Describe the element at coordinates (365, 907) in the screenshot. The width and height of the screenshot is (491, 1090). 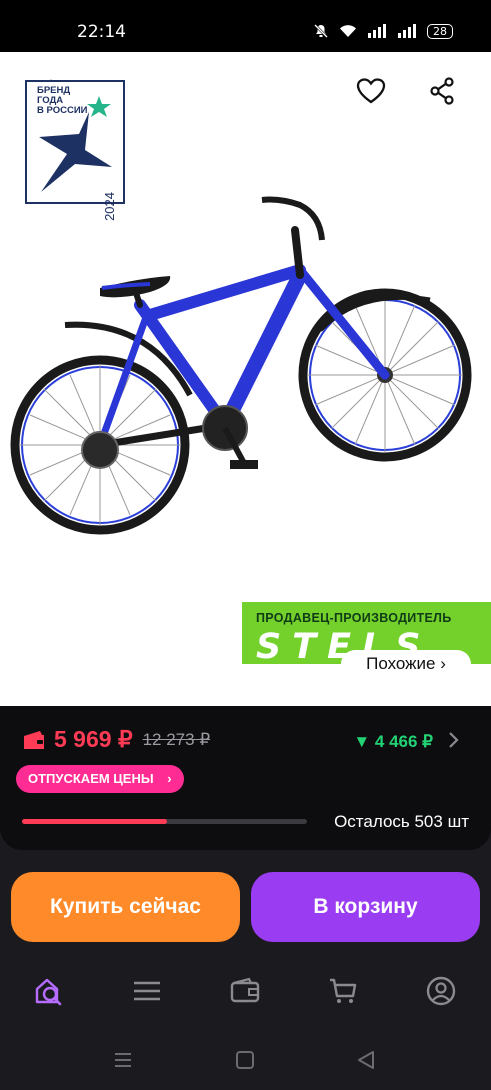
I see `add-to-cart-button: В корзину` at that location.